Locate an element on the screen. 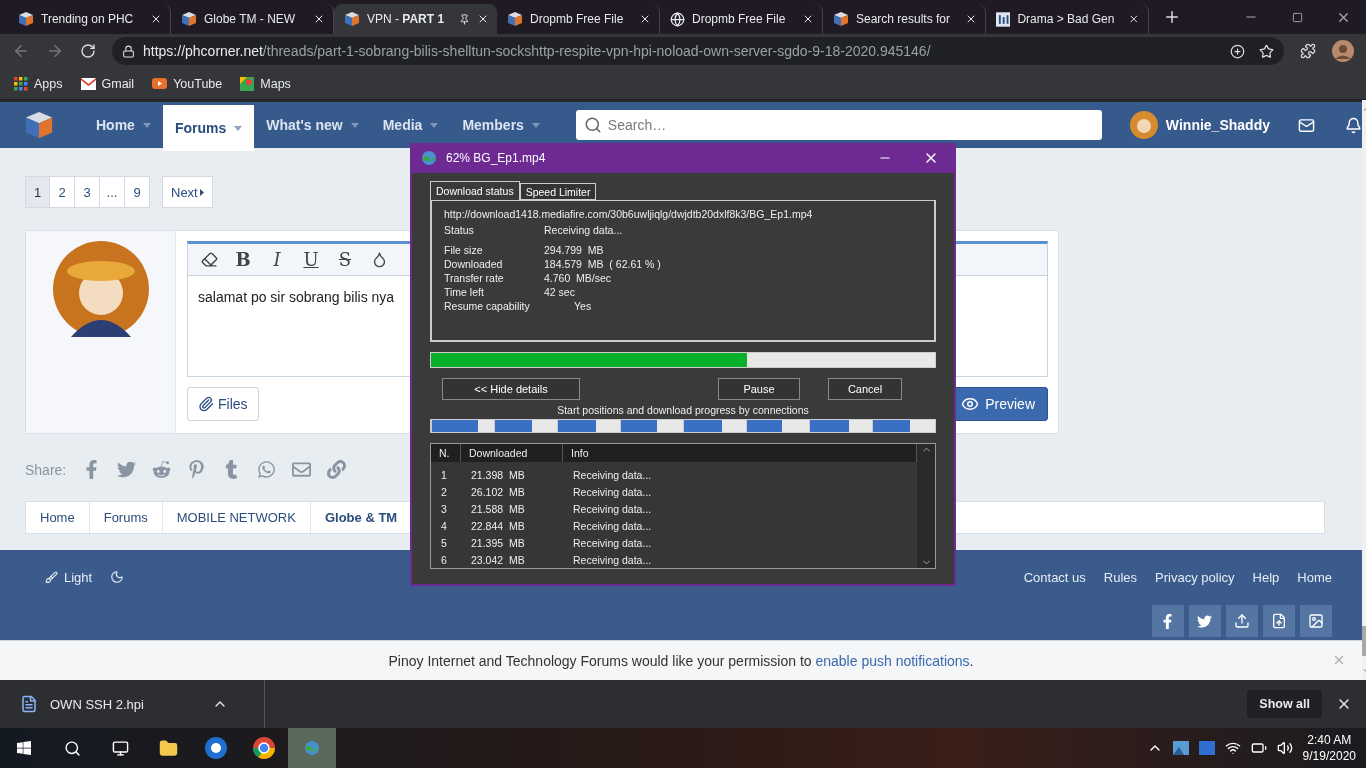 The height and width of the screenshot is (768, 1366). new-tab-icon is located at coordinates (1172, 17).